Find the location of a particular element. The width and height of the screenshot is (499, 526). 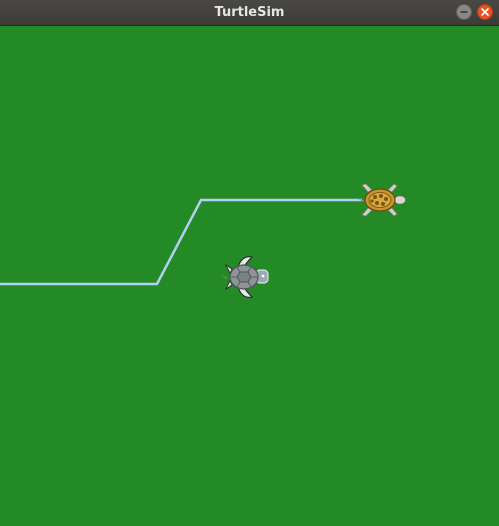

title-bar: TurtleSim is located at coordinates (249, 13).